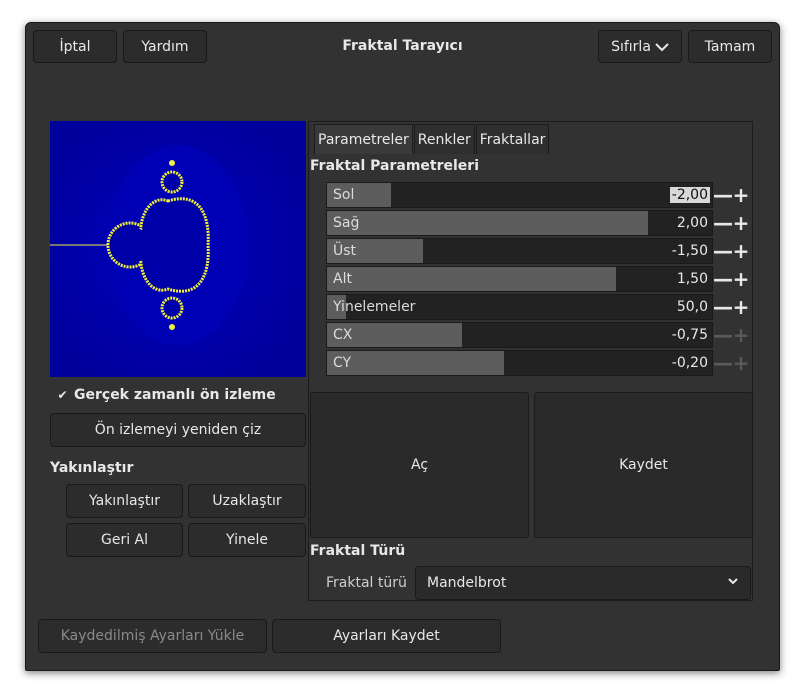 The width and height of the screenshot is (803, 697). What do you see at coordinates (689, 195) in the screenshot?
I see `param-value: -2,00` at bounding box center [689, 195].